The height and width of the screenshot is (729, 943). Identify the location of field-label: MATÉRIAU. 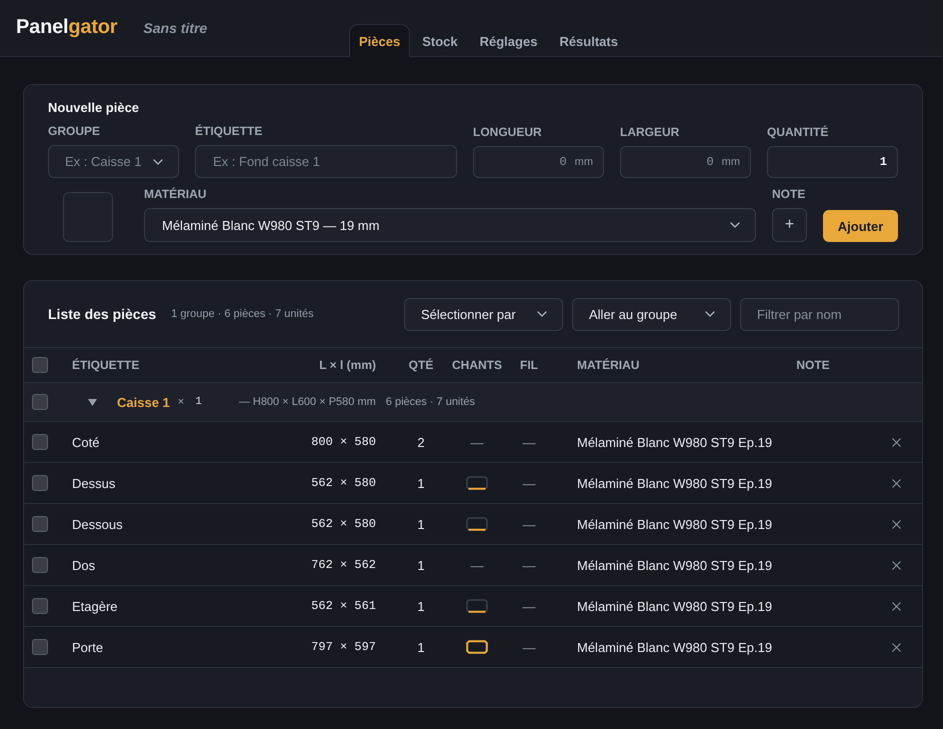
(175, 194).